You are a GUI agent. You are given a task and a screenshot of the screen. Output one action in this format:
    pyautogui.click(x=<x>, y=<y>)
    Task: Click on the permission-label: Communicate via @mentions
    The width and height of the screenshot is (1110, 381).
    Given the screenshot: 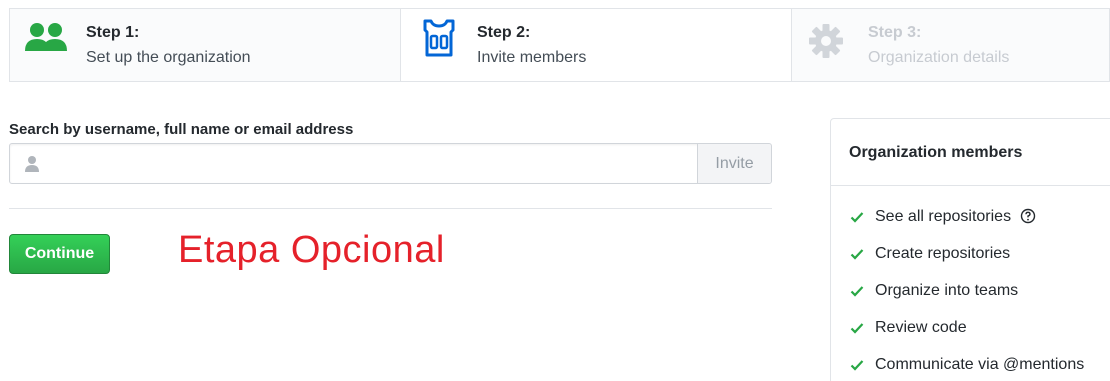 What is the action you would take?
    pyautogui.click(x=980, y=364)
    